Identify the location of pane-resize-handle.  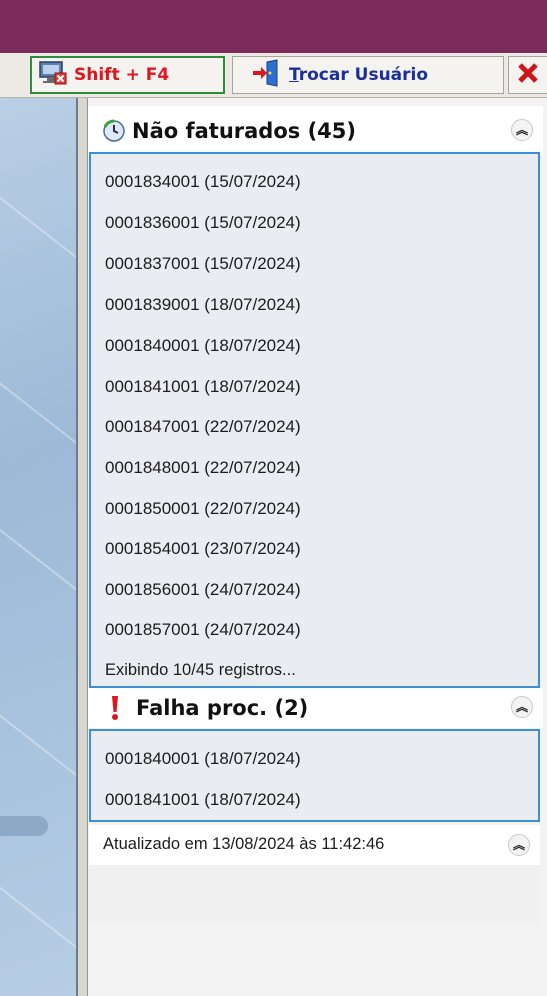
(24, 826).